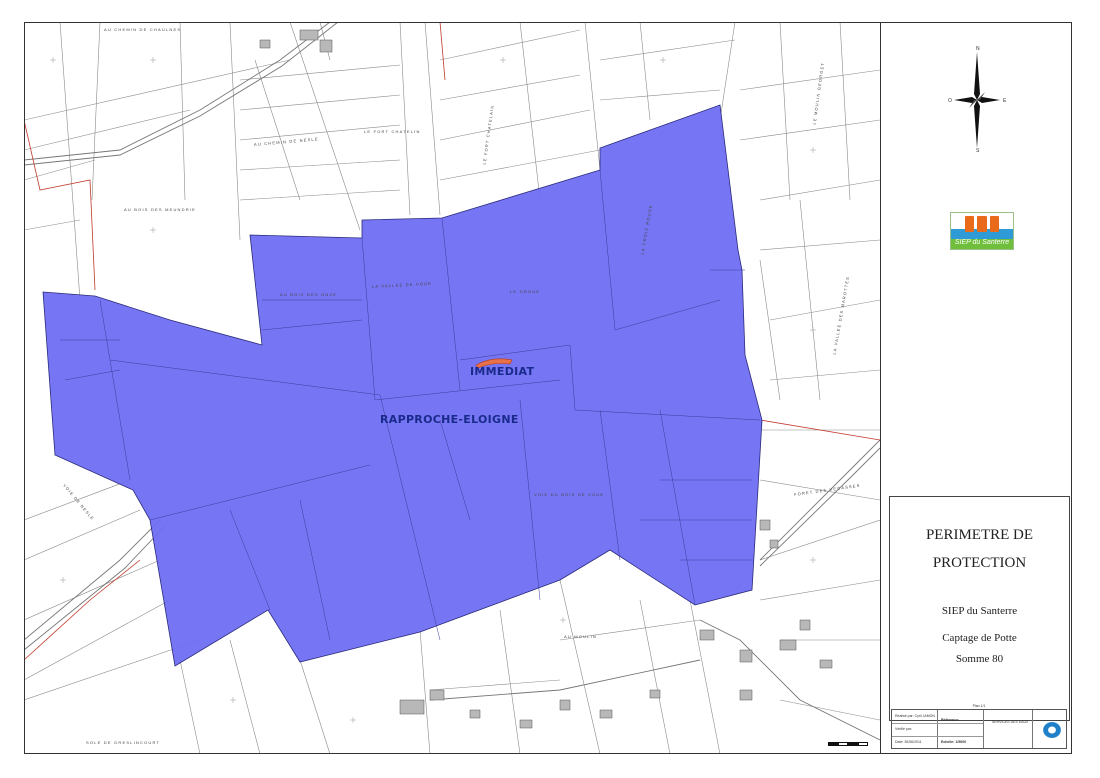  I want to click on realise-par: Réalisé par: Cyril JAMON, so click(915, 716).